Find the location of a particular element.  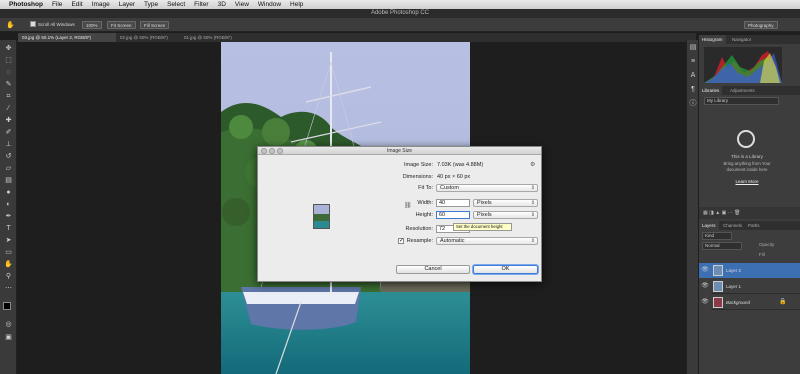

zoom-100-button: 100% is located at coordinates (92, 25).